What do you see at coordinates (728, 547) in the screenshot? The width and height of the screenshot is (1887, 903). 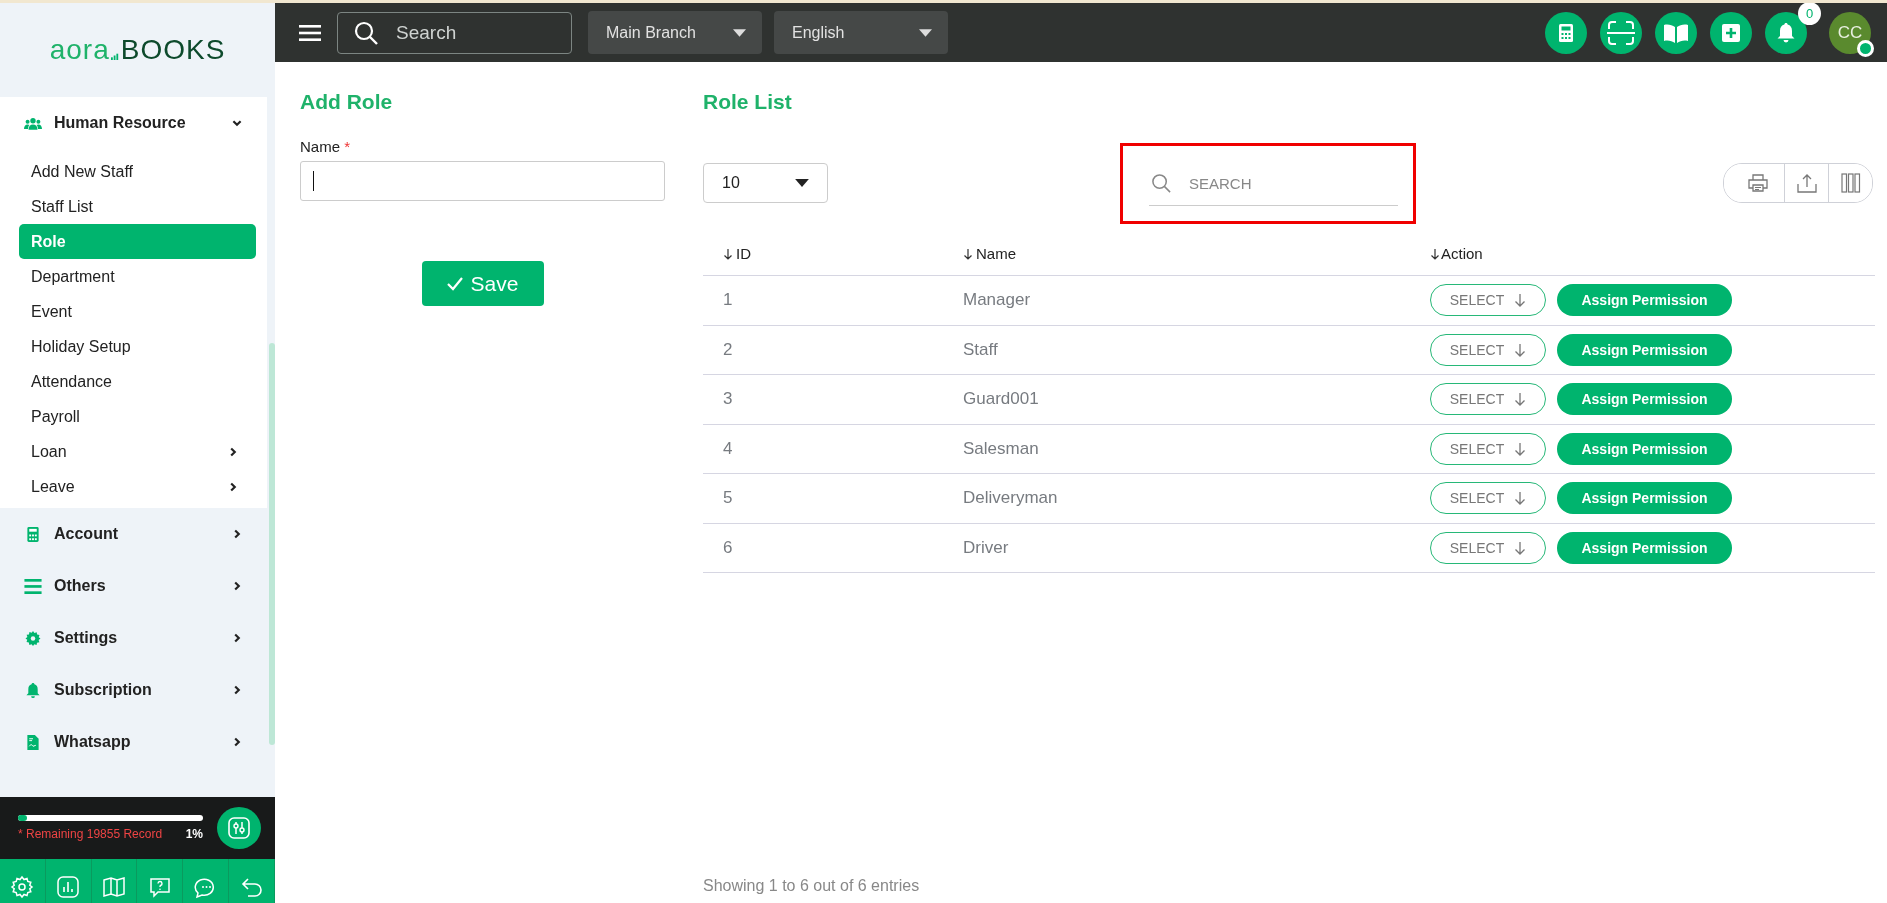 I see `table-cell: 6` at bounding box center [728, 547].